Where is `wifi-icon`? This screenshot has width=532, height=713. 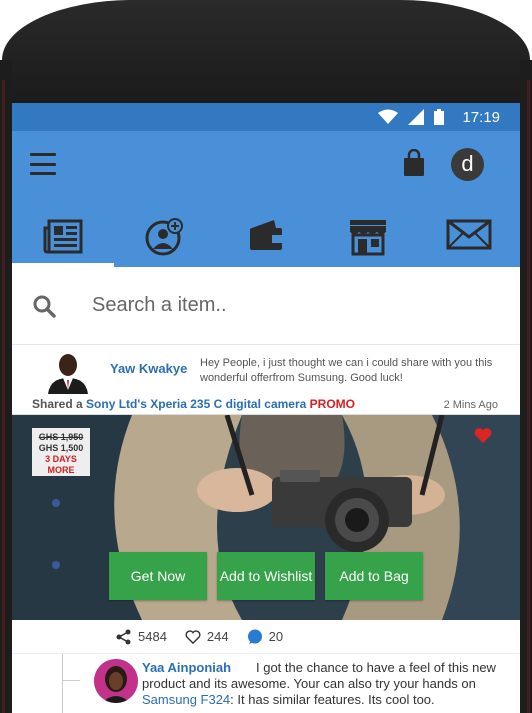 wifi-icon is located at coordinates (388, 116).